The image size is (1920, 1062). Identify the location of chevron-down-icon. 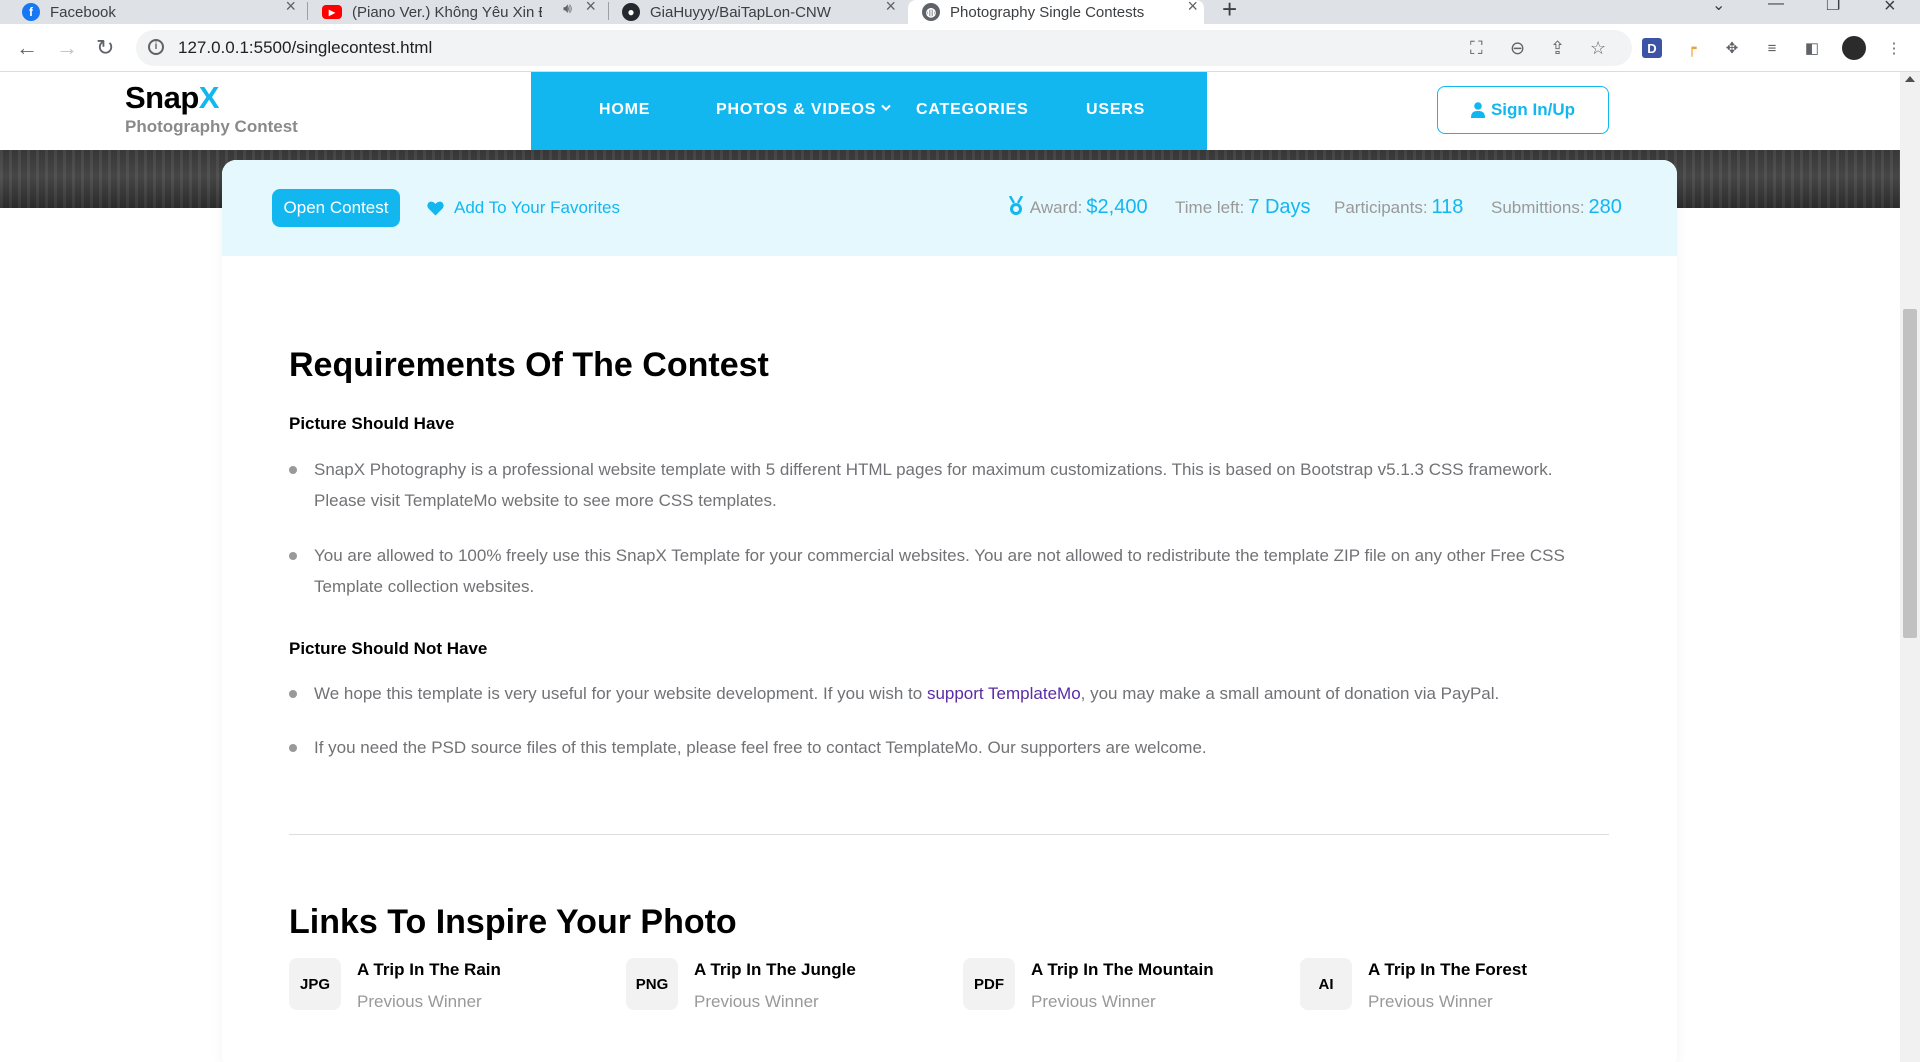
(886, 107).